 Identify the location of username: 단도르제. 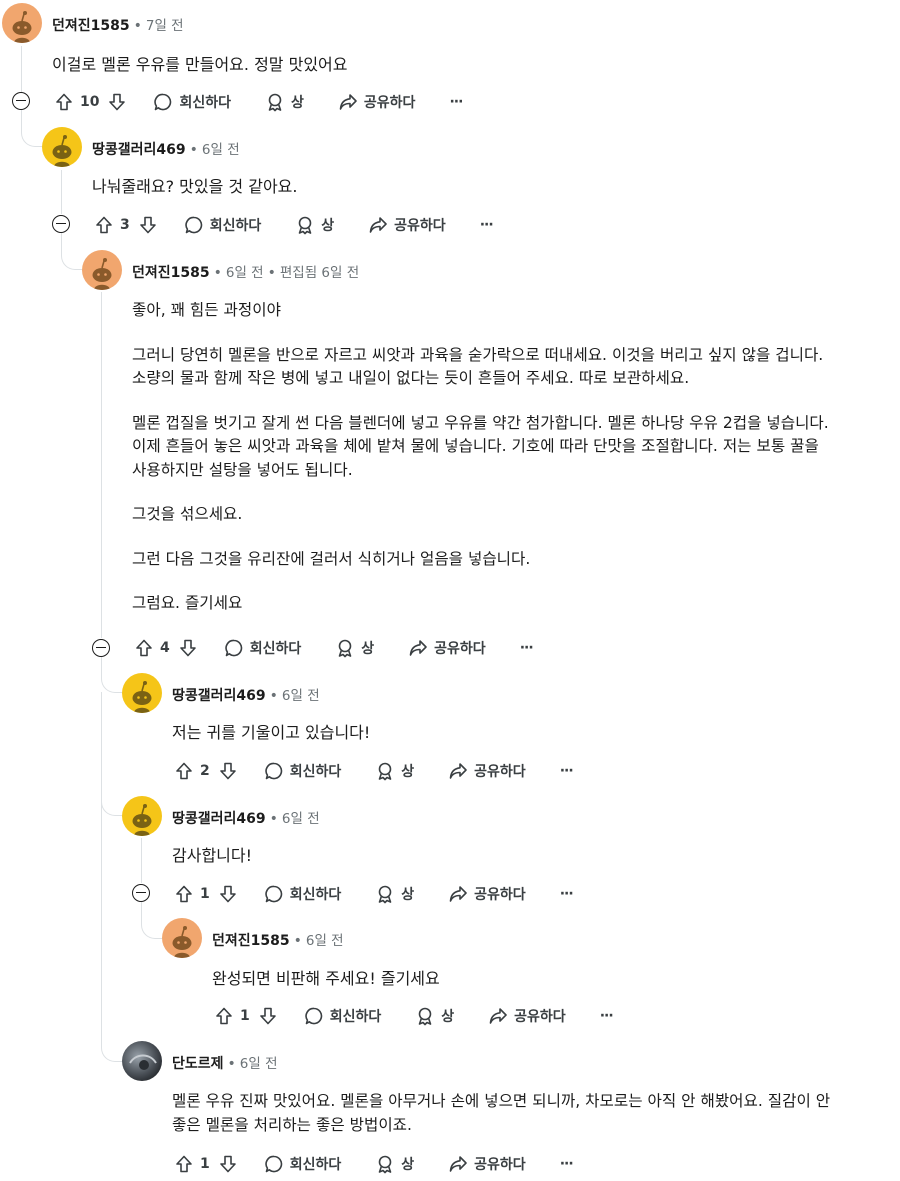
(198, 1064).